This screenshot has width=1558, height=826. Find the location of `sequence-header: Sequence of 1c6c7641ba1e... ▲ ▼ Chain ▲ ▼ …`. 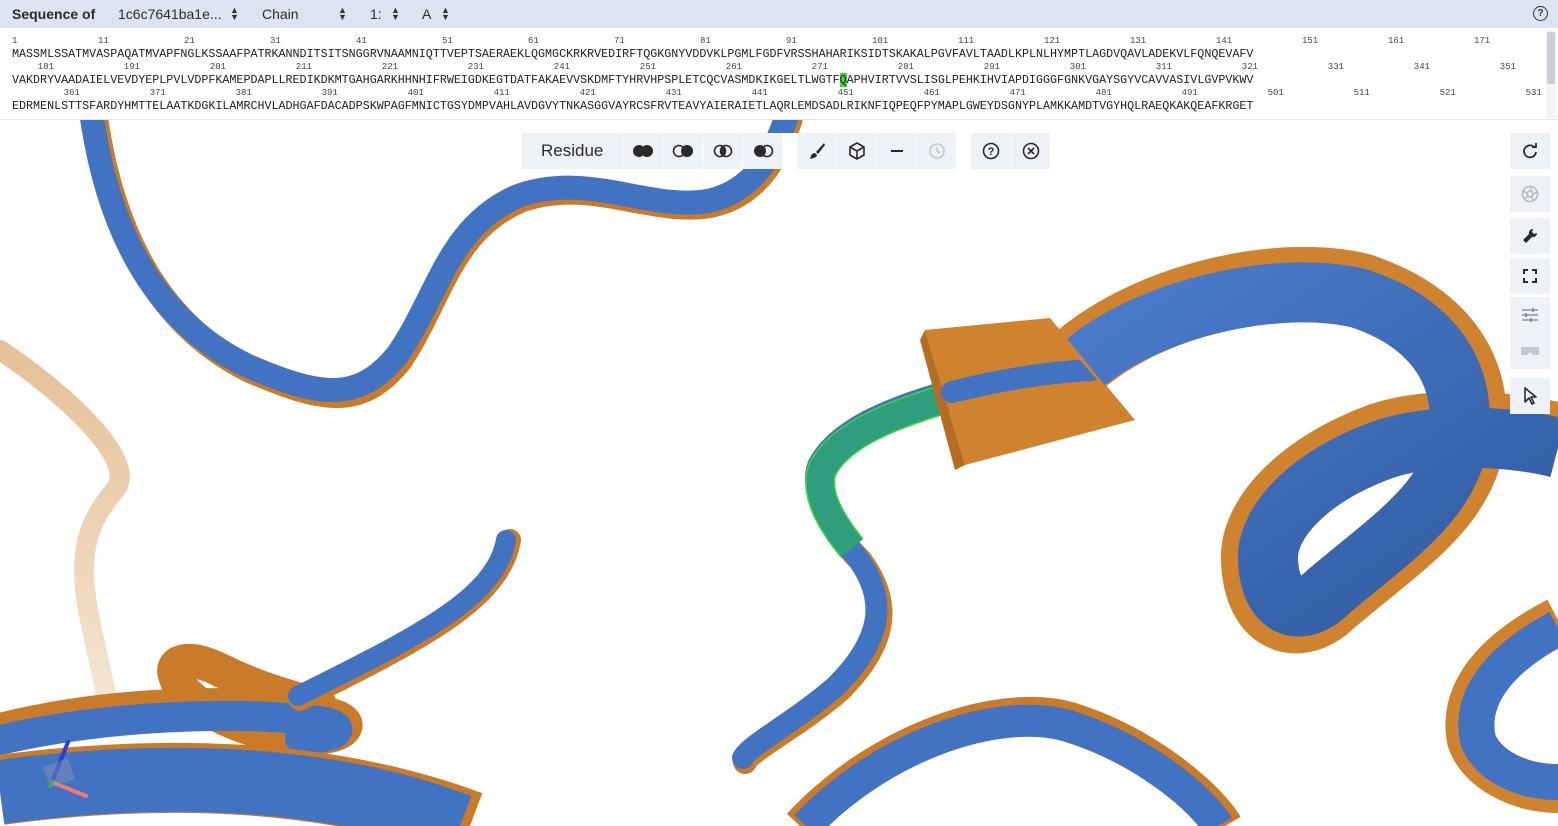

sequence-header: Sequence of 1c6c7641ba1e... ▲ ▼ Chain ▲ ▼ … is located at coordinates (779, 14).